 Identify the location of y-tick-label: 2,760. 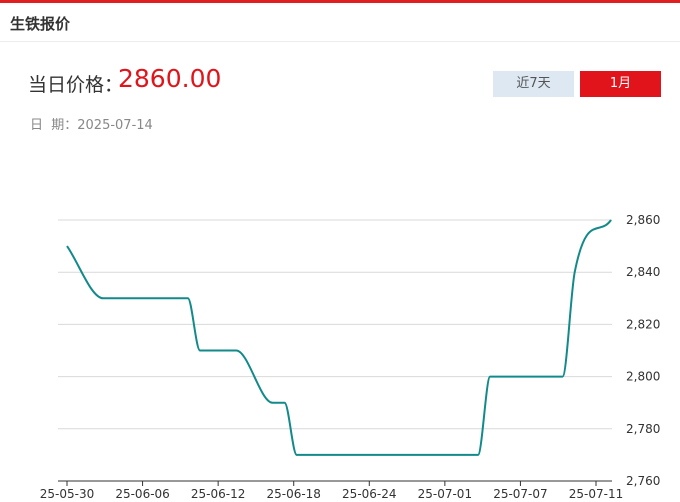
(643, 481).